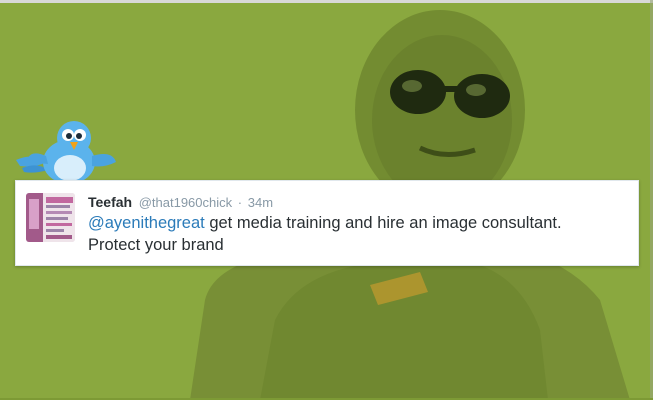 The height and width of the screenshot is (400, 653). I want to click on tweet-header: Teefah @that1960chick · 34m, so click(180, 202).